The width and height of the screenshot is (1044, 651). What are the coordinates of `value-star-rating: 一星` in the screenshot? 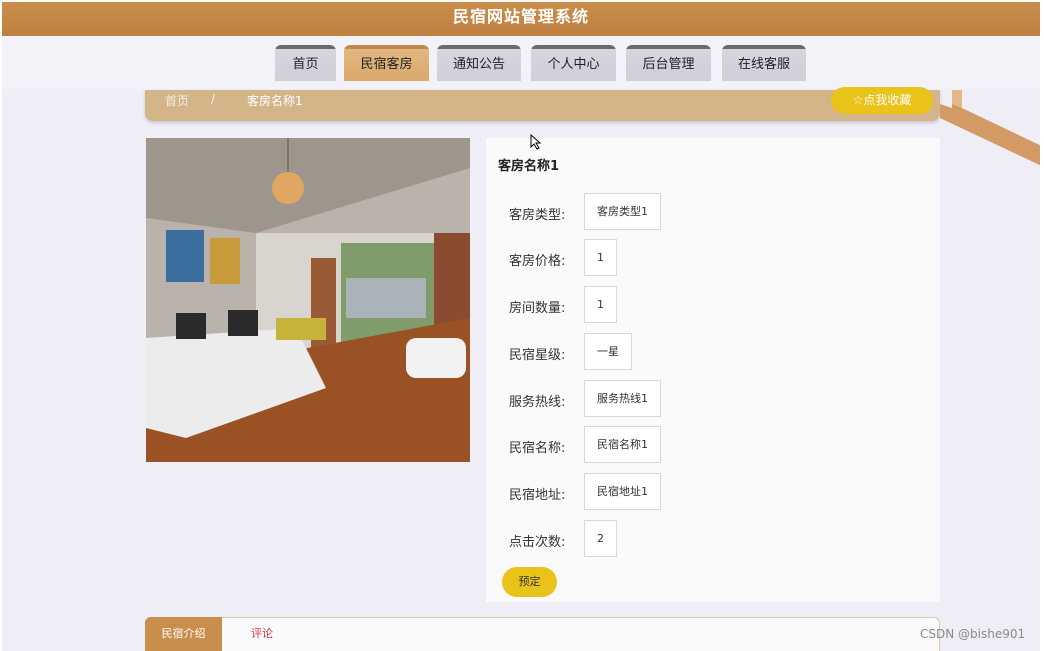 It's located at (608, 351).